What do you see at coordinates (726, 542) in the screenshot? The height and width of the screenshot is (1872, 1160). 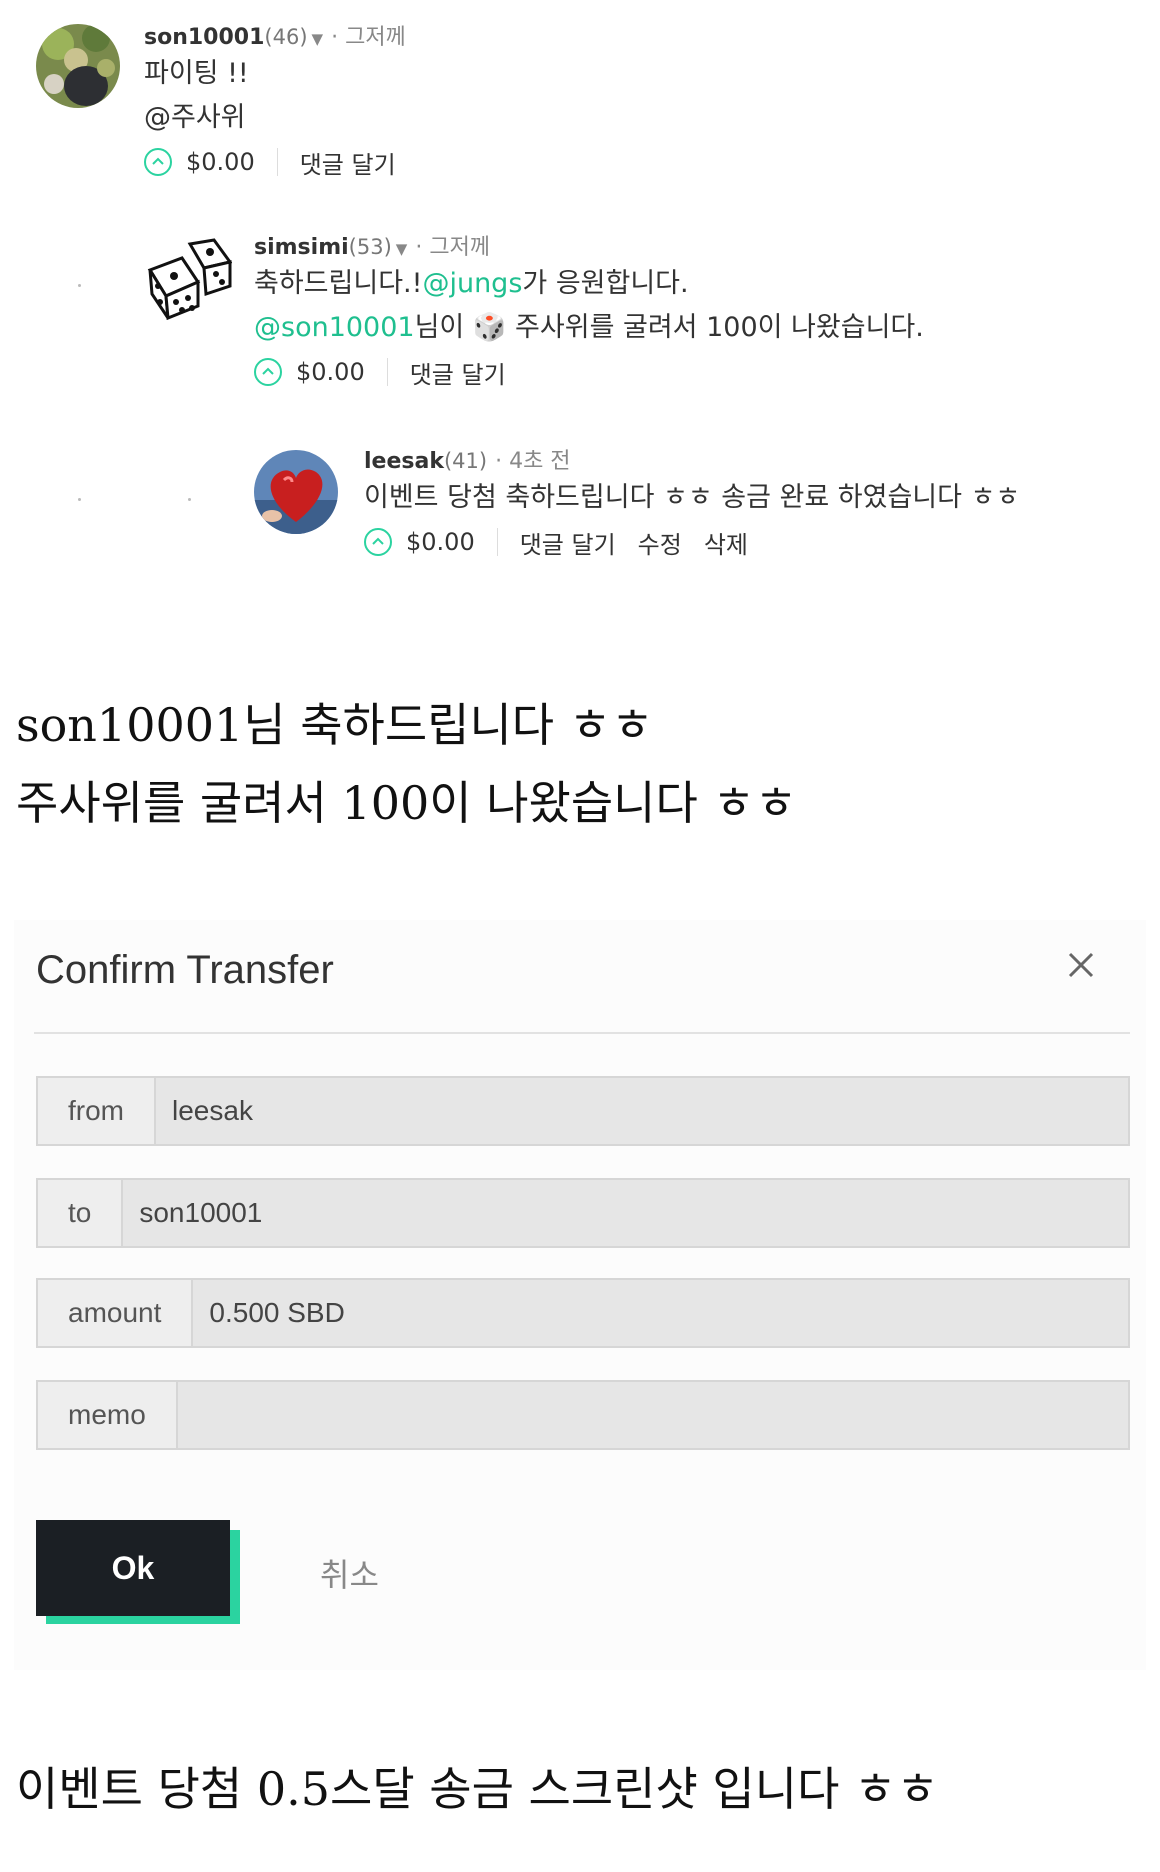 I see `delete-link: 삭제` at bounding box center [726, 542].